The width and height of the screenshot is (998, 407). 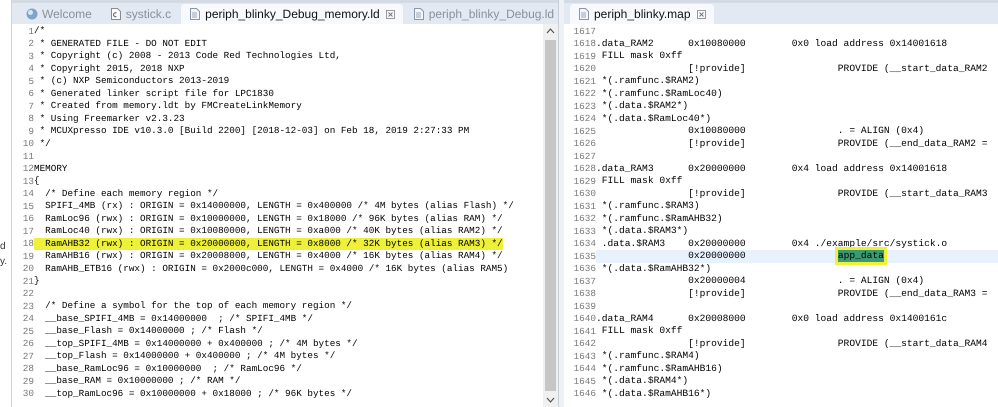 What do you see at coordinates (644, 231) in the screenshot?
I see `code-line: *(.data.$RAM3*)` at bounding box center [644, 231].